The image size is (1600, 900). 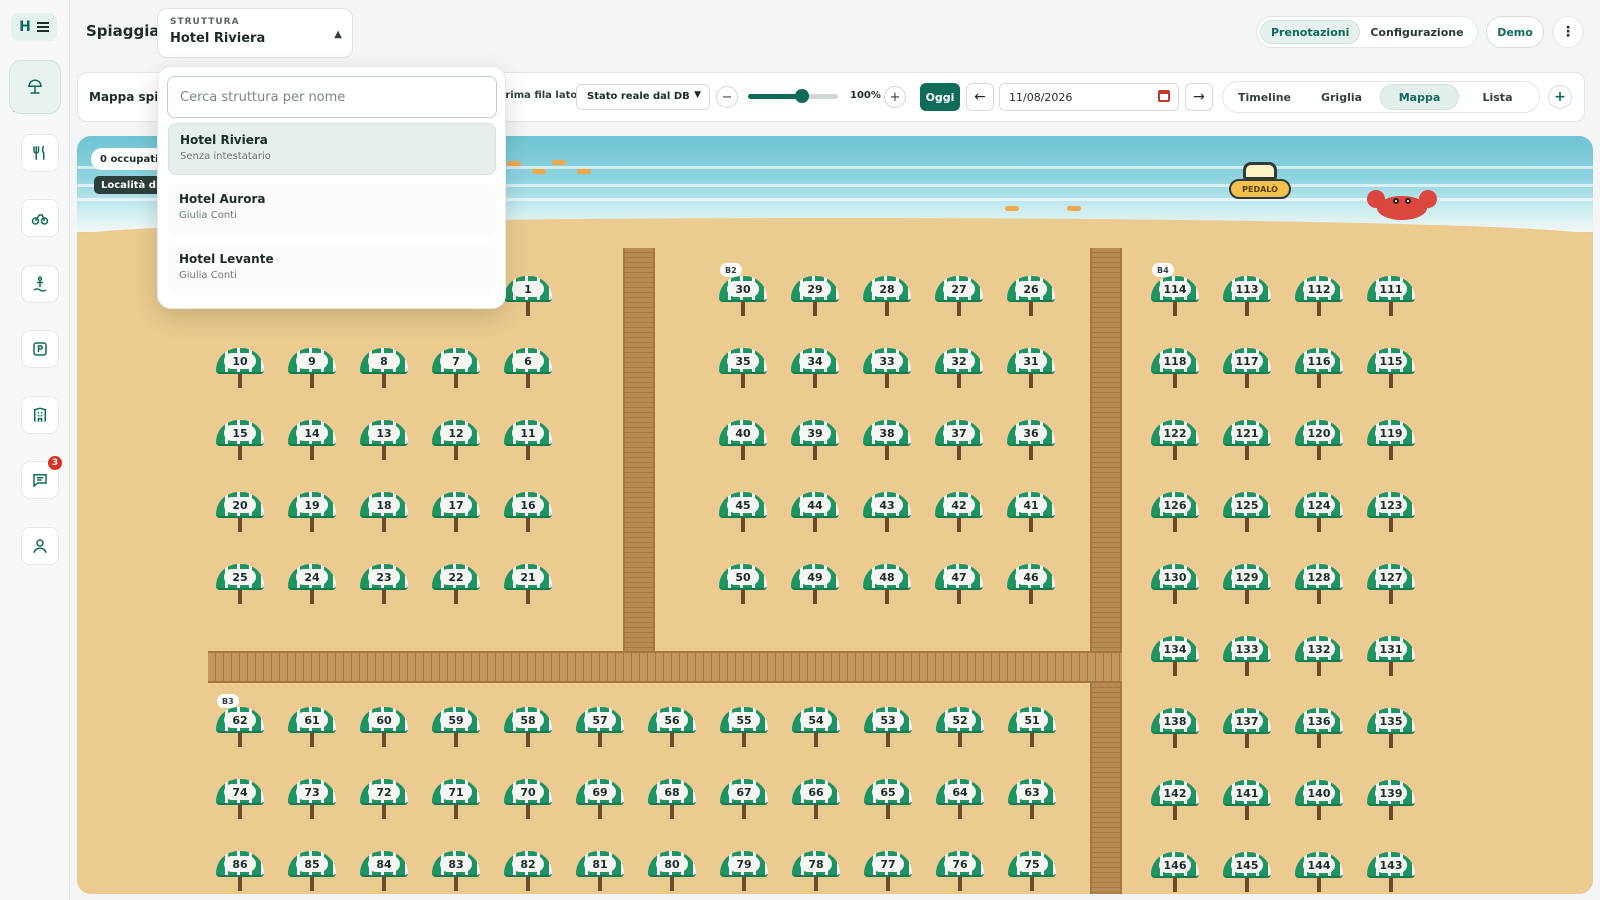 What do you see at coordinates (1164, 96) in the screenshot?
I see `calendar-icon` at bounding box center [1164, 96].